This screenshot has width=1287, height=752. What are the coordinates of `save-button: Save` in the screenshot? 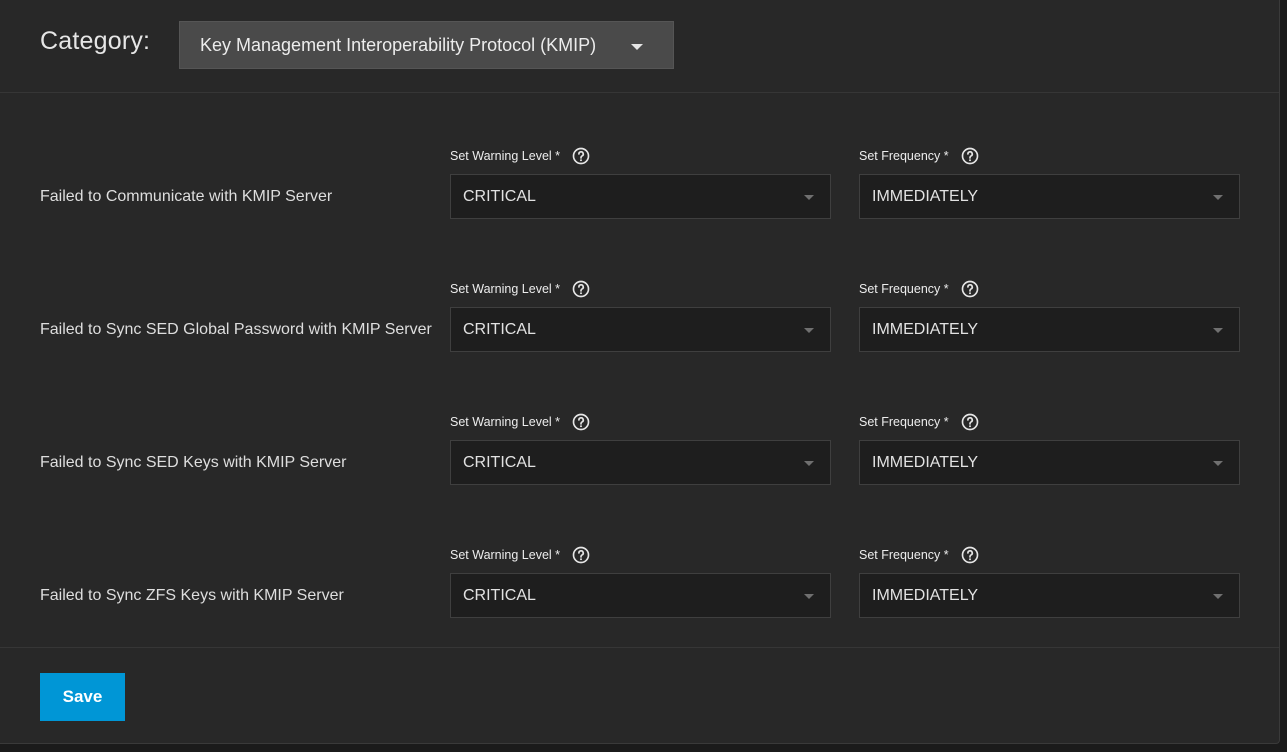 It's located at (82, 697).